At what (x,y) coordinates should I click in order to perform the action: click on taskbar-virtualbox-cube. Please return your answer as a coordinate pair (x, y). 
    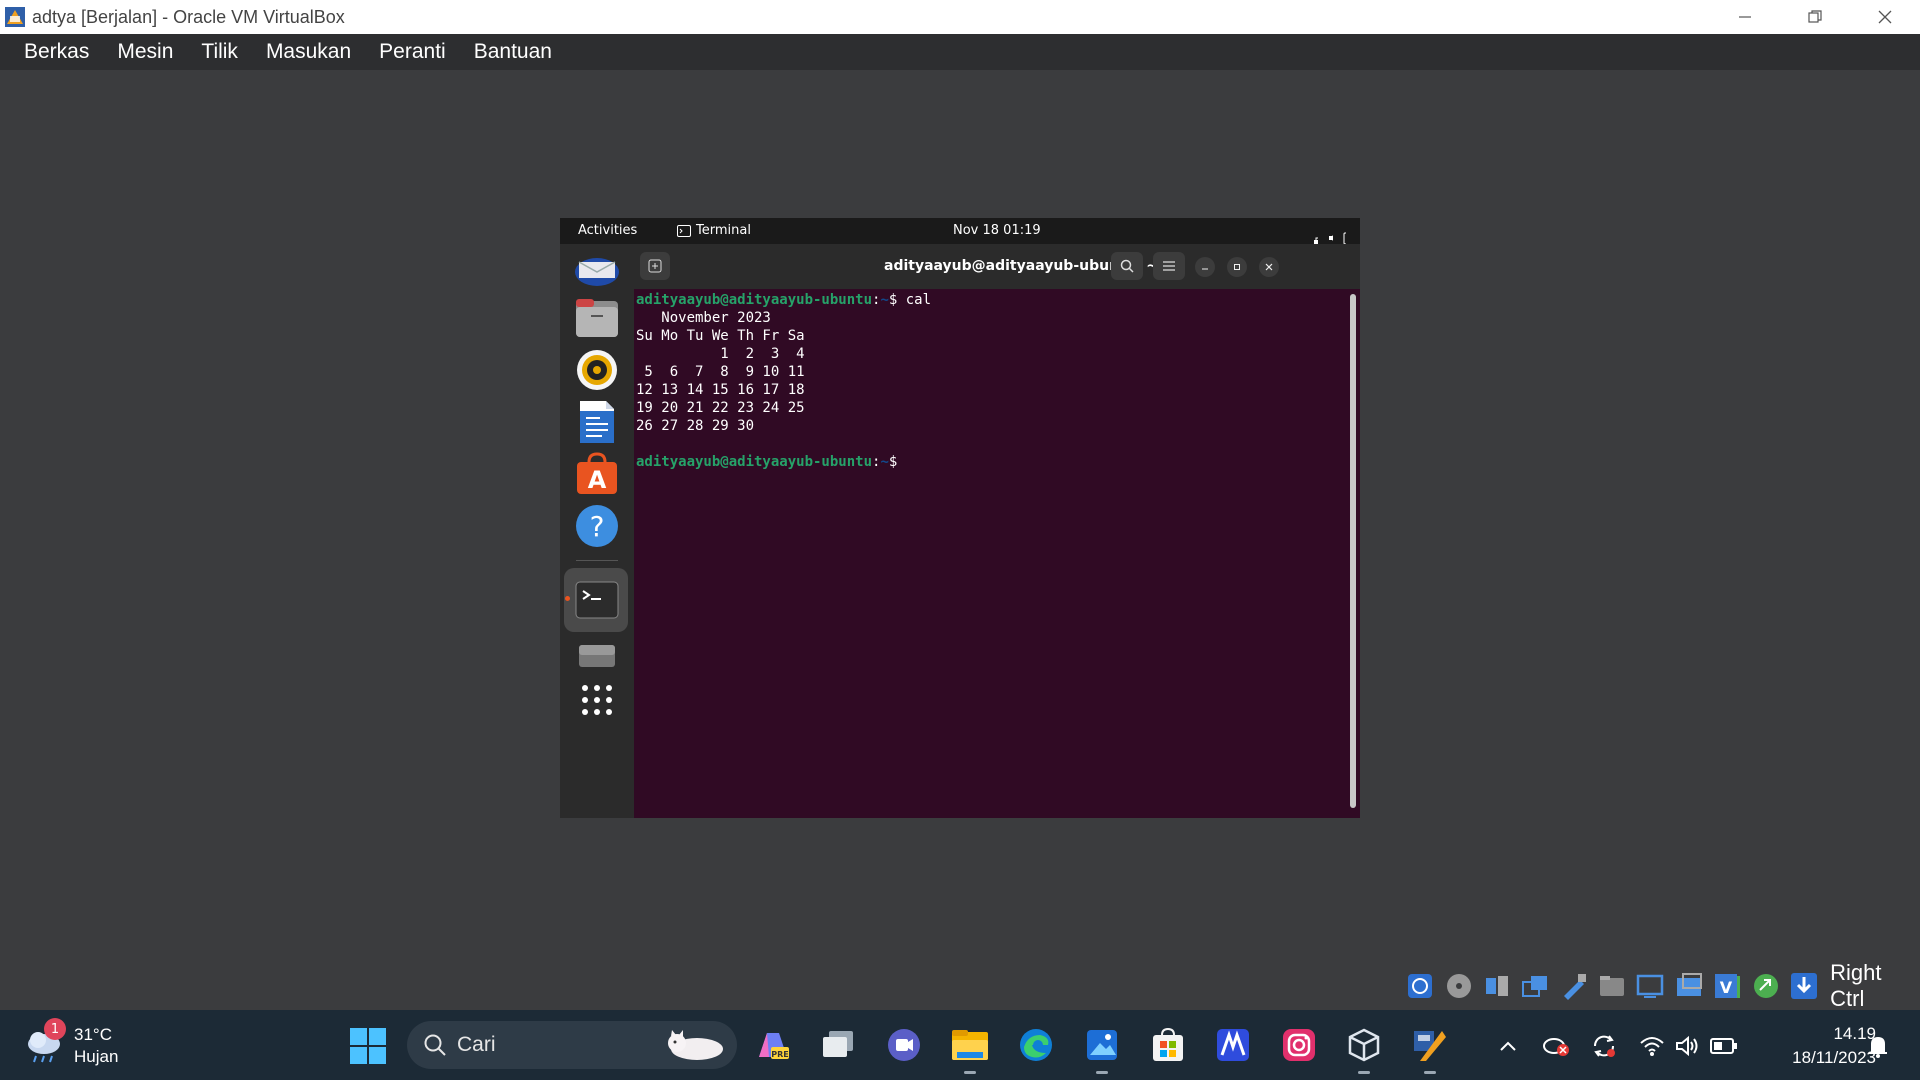
    Looking at the image, I should click on (1364, 1049).